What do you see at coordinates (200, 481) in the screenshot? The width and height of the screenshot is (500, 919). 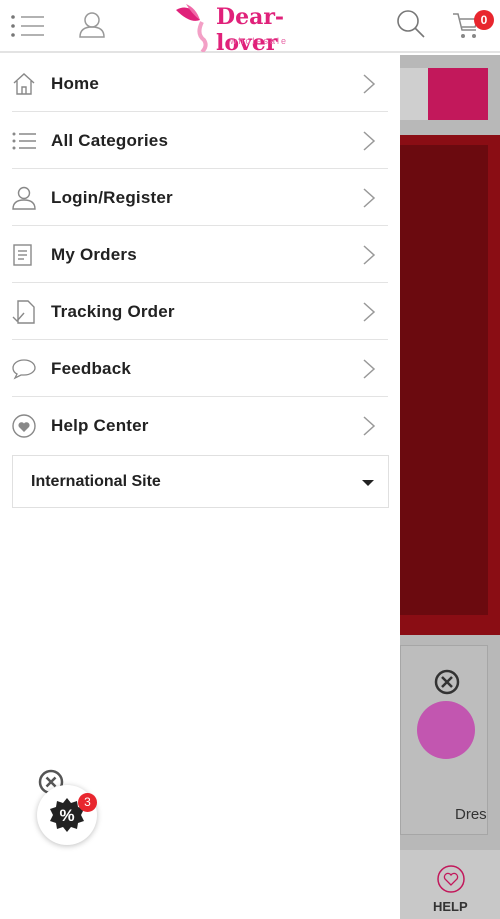 I see `international-site-dropdown: International Site` at bounding box center [200, 481].